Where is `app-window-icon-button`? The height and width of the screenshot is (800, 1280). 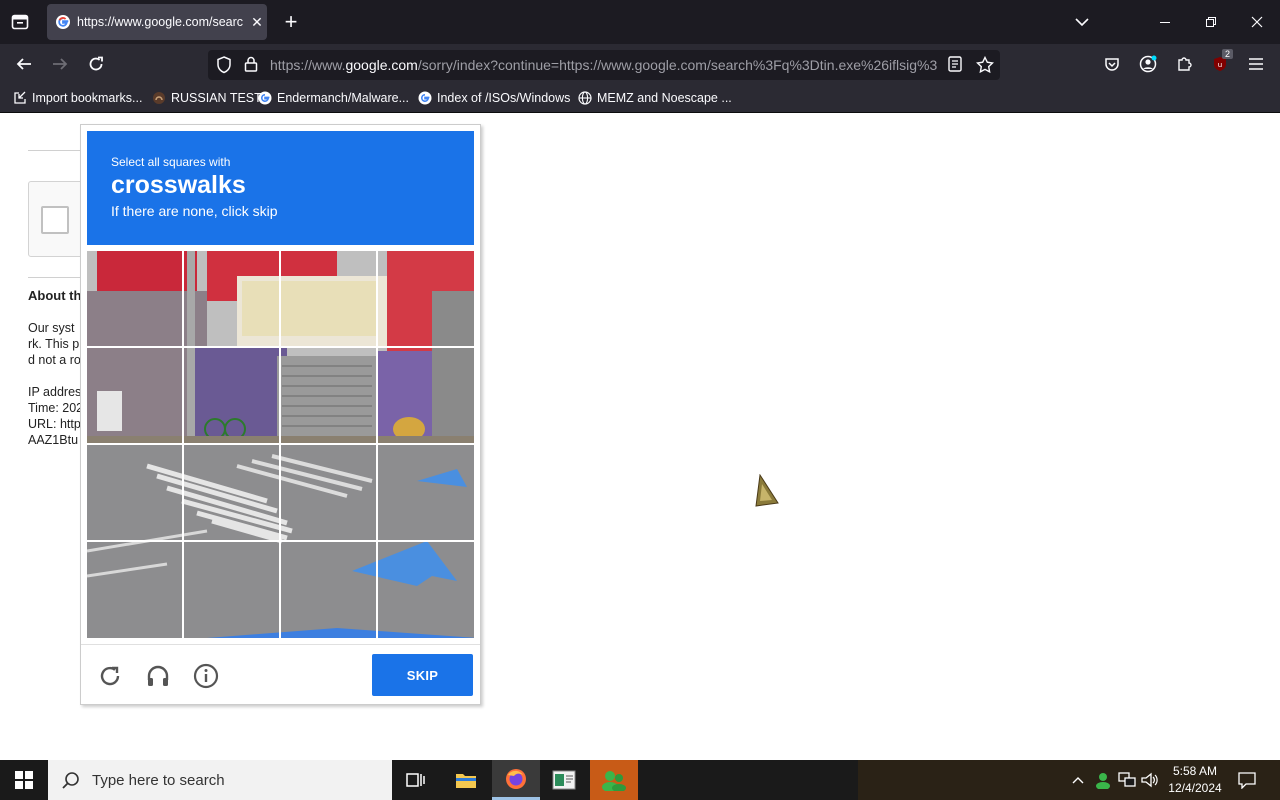 app-window-icon-button is located at coordinates (564, 780).